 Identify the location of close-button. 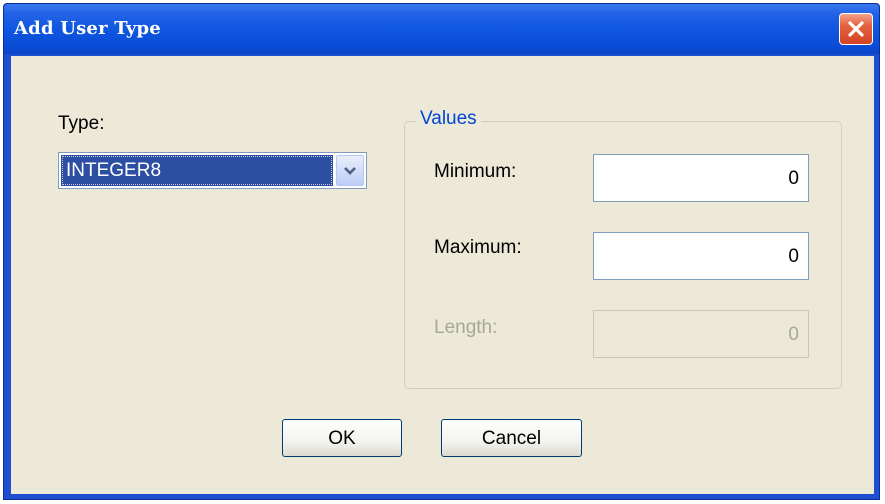
(856, 29).